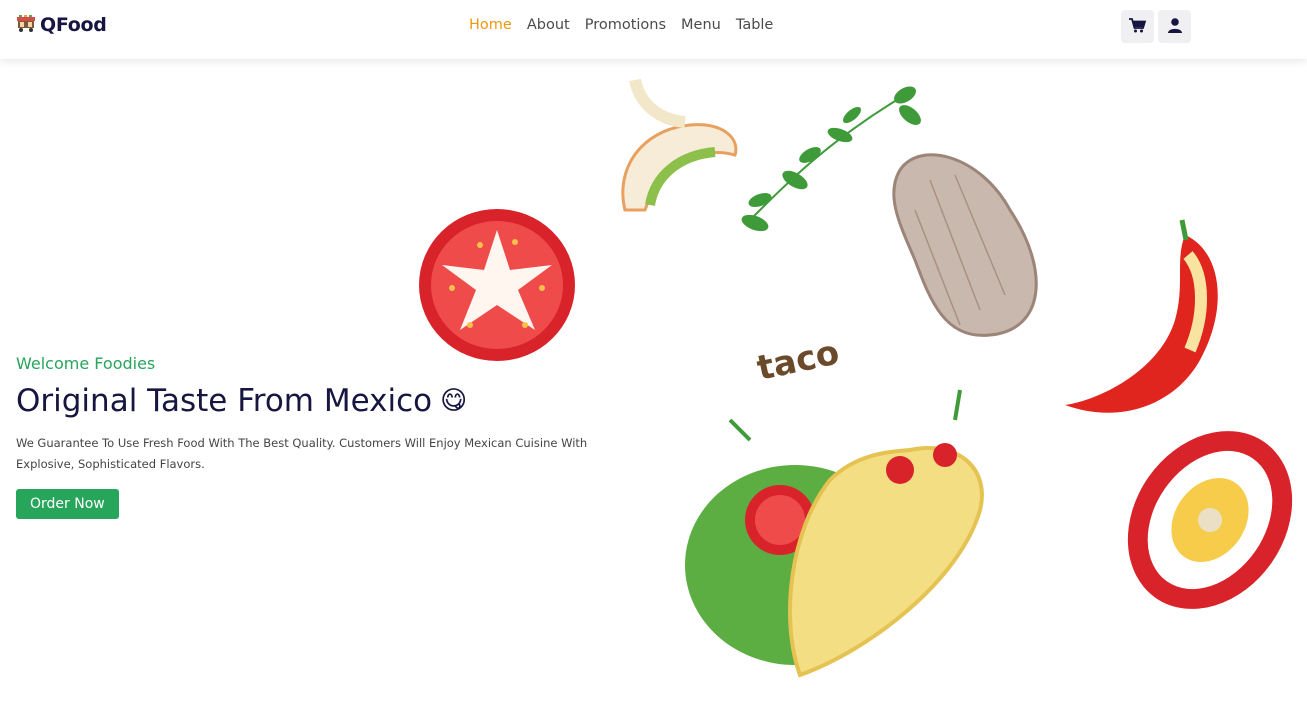 The width and height of the screenshot is (1307, 719). What do you see at coordinates (965, 245) in the screenshot?
I see `mushroom-slice-icon` at bounding box center [965, 245].